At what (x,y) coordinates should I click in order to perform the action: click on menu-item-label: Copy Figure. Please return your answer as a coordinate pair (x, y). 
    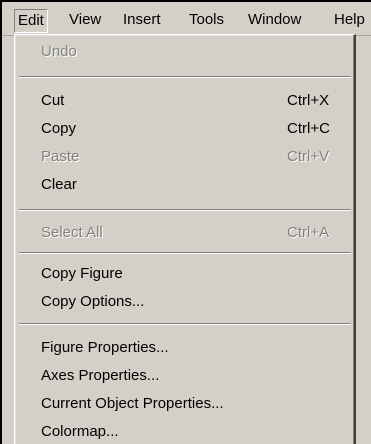
    Looking at the image, I should click on (82, 273).